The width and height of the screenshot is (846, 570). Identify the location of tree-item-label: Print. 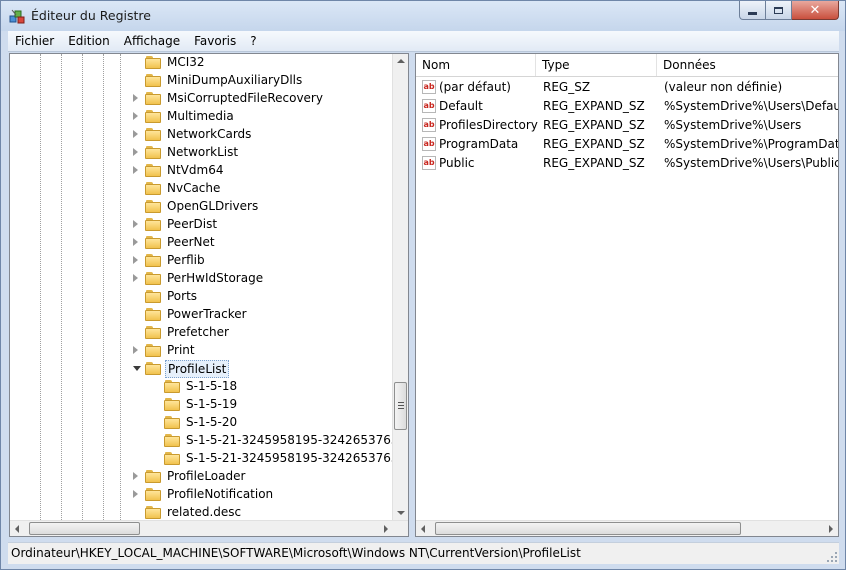
(181, 350).